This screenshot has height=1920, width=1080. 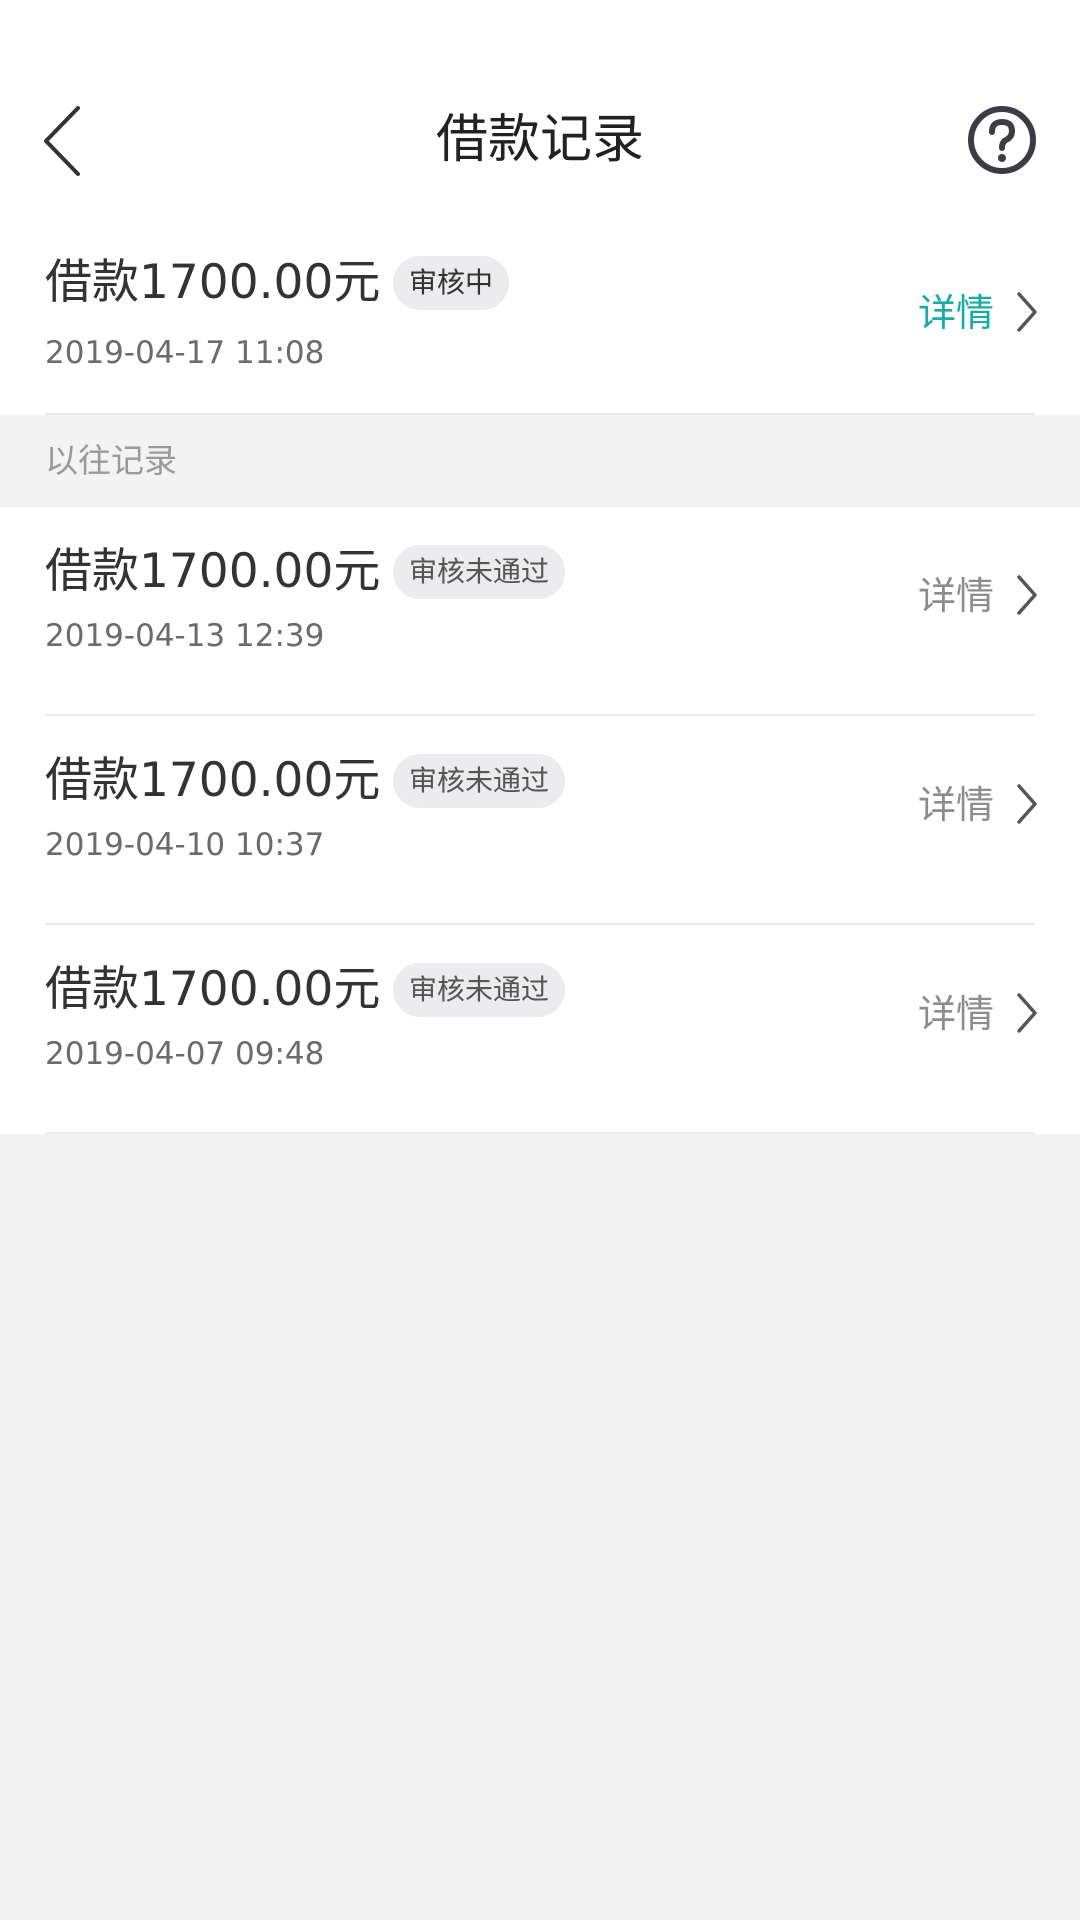 What do you see at coordinates (451, 283) in the screenshot?
I see `status-badge: 审核中` at bounding box center [451, 283].